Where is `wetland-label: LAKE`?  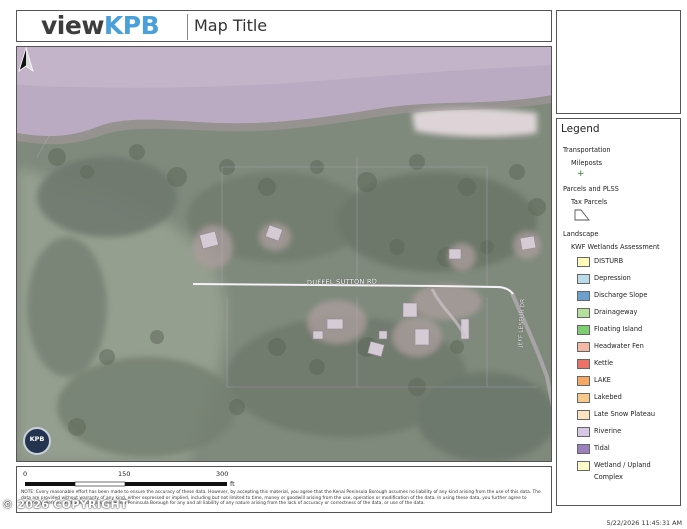 wetland-label: LAKE is located at coordinates (602, 380).